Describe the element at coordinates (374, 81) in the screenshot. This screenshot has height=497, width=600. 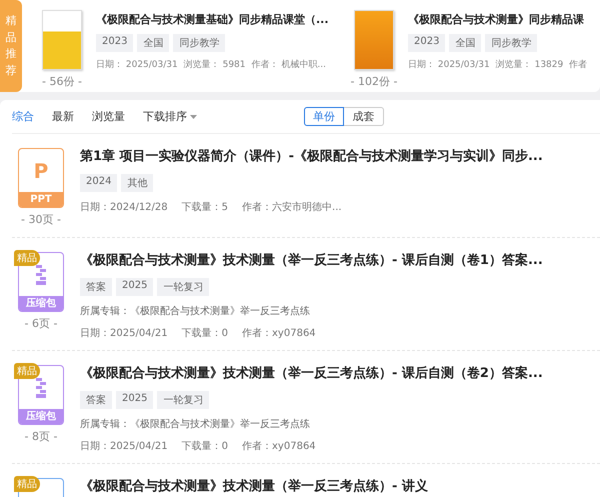
I see `copy-count: - 102份 -` at that location.